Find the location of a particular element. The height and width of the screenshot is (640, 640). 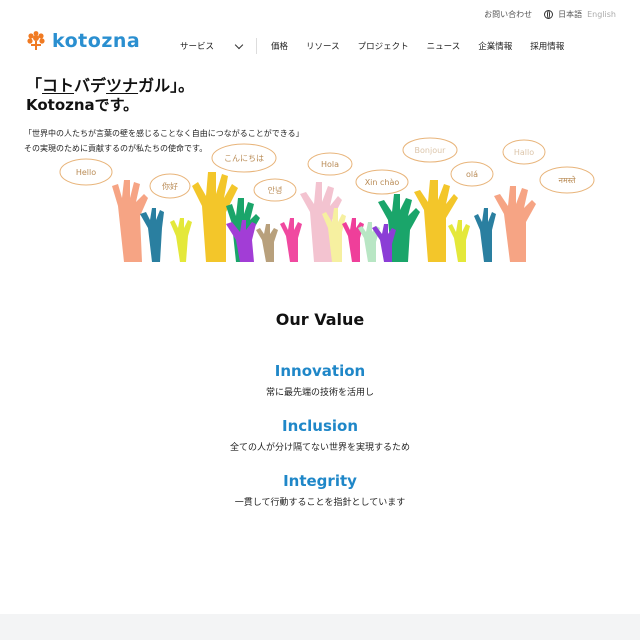

hero-body-text: 「世界中の人たちが言葉の壁を感じることなく自由につながることができる」 is located at coordinates (164, 133).